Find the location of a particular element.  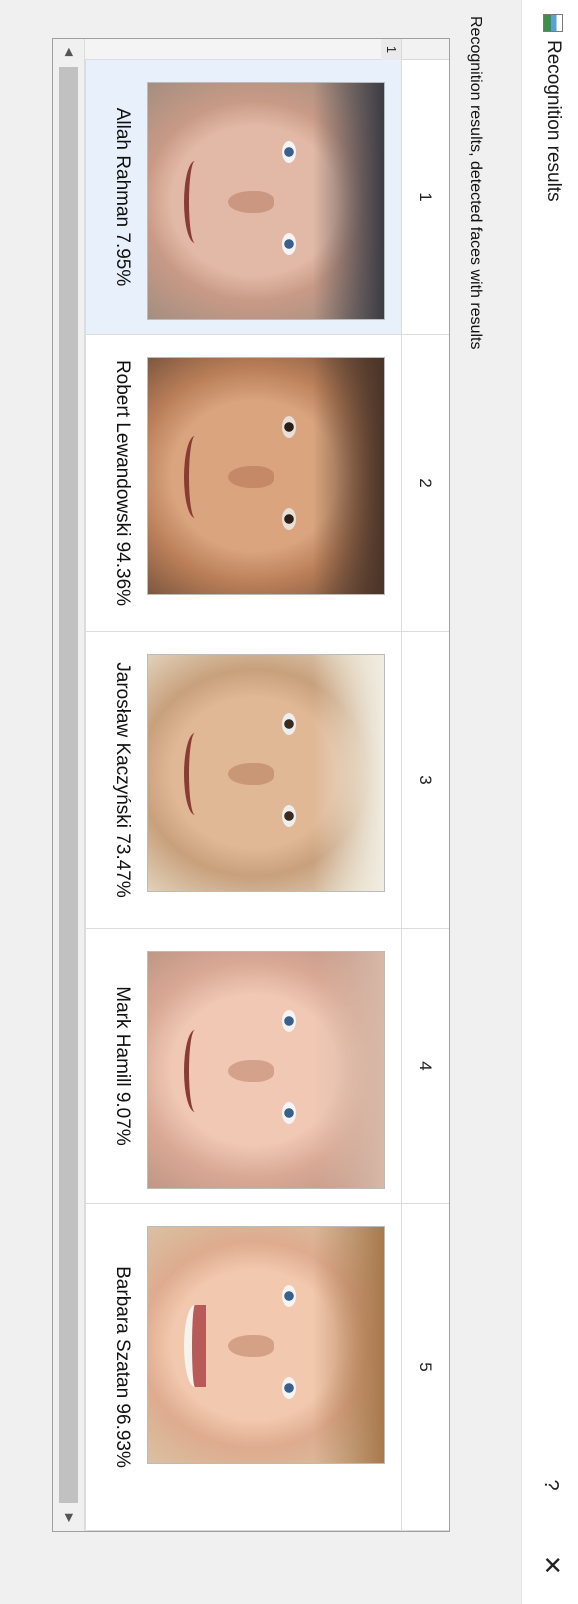

scrollbar-thumb is located at coordinates (68, 785).